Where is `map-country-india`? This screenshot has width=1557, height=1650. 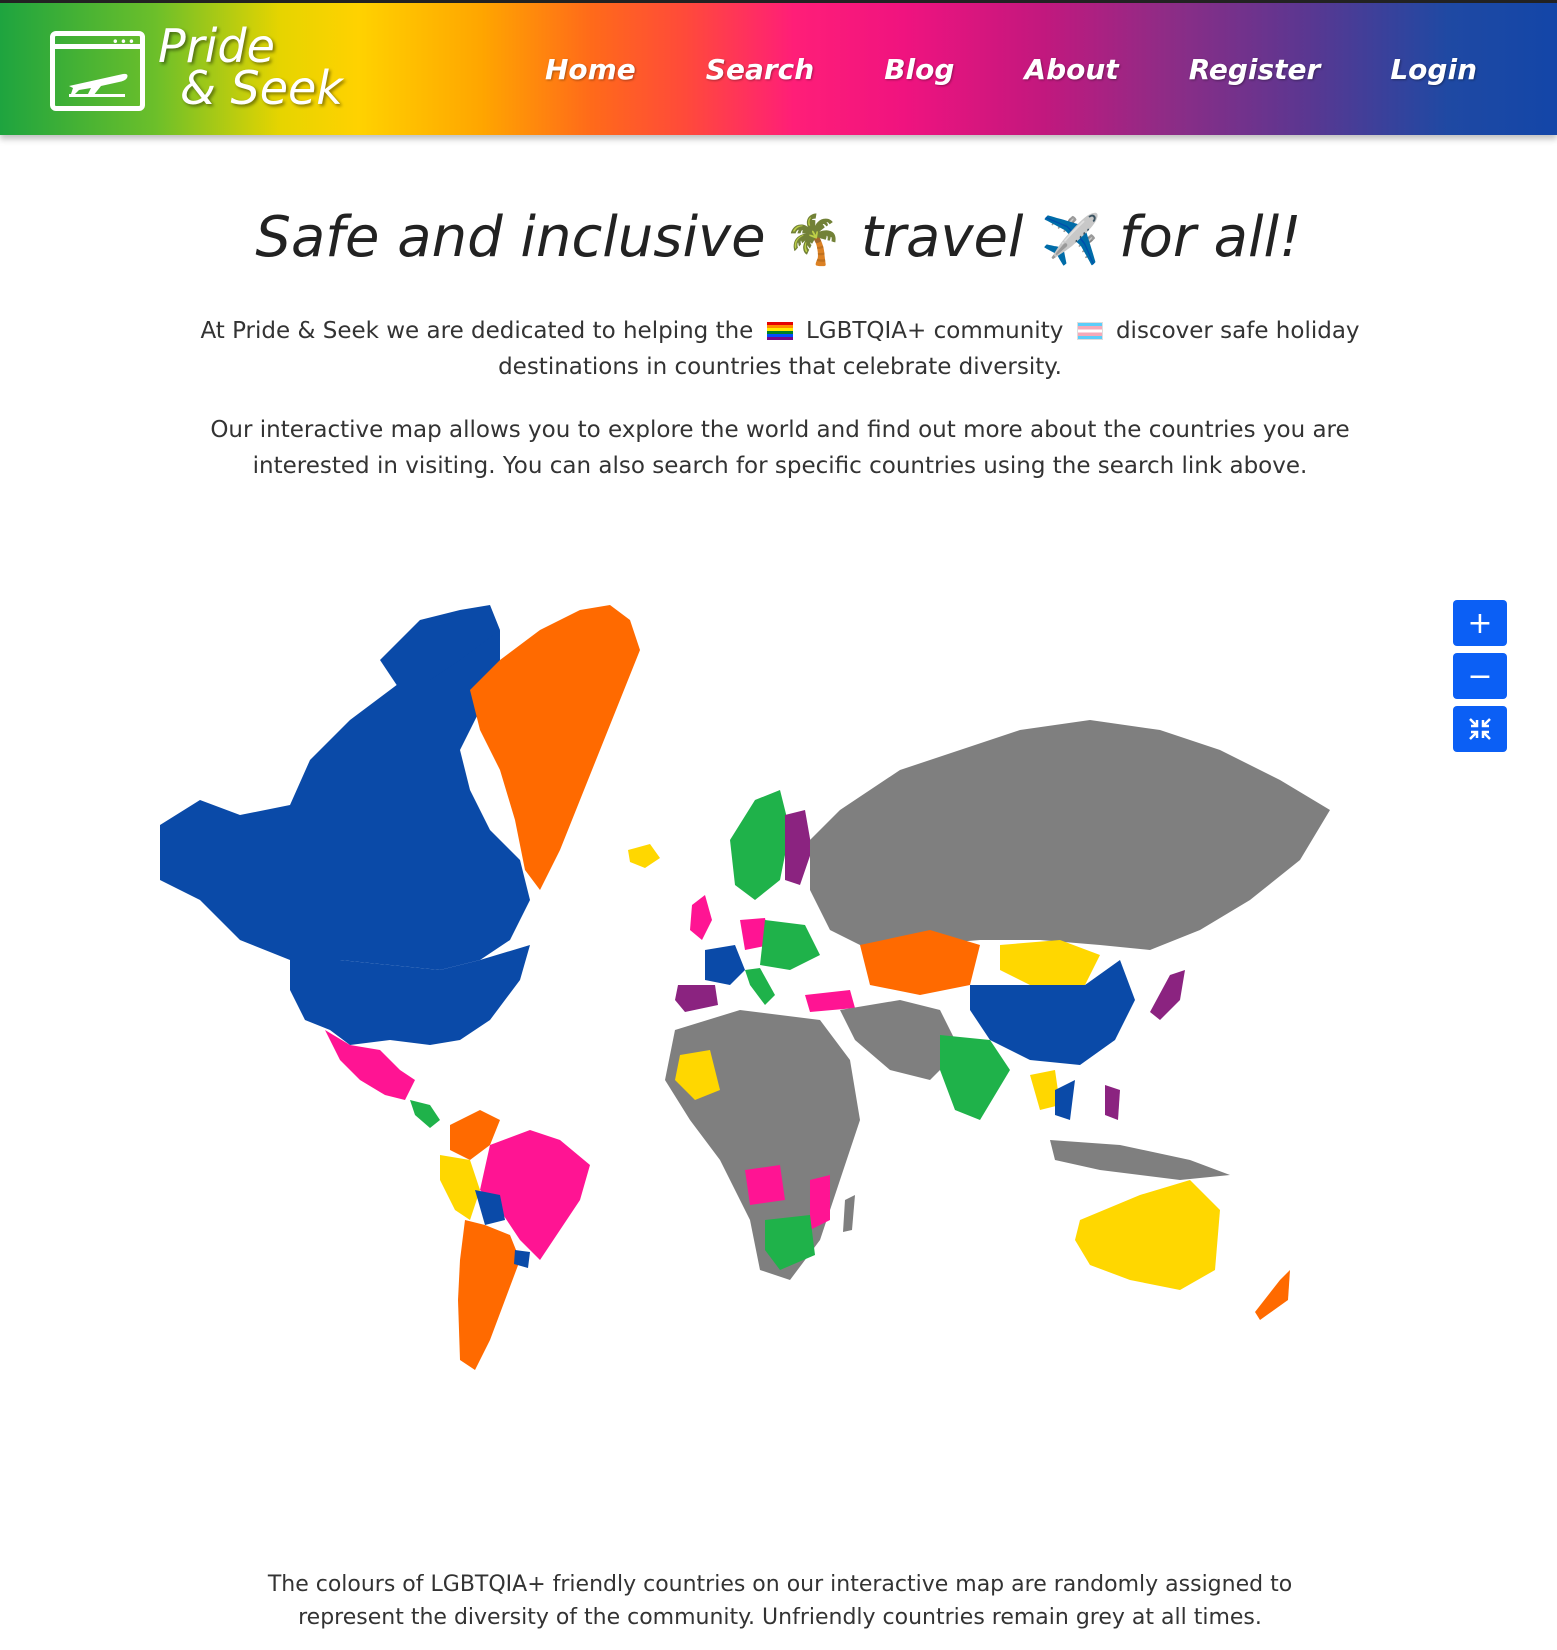
map-country-india is located at coordinates (975, 1077).